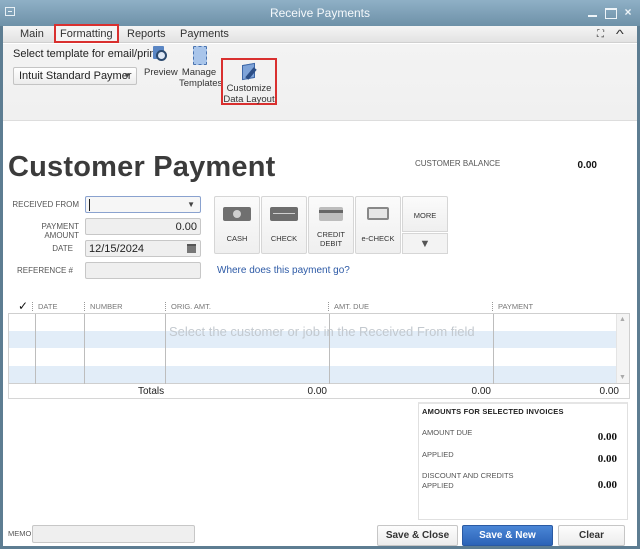 Image resolution: width=640 pixels, height=549 pixels. I want to click on totals-orig-amt: 0.00, so click(317, 391).